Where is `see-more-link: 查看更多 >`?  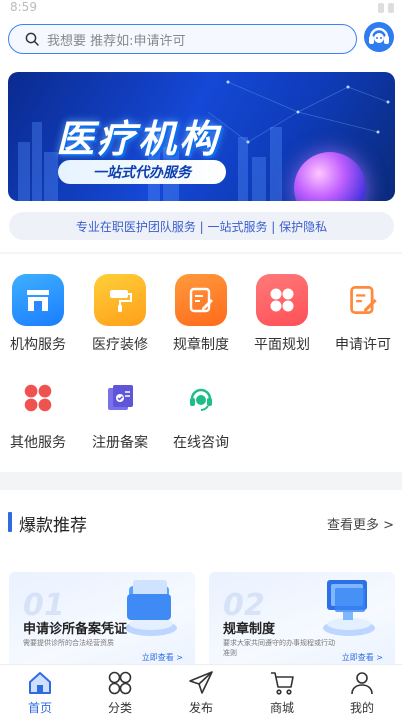 see-more-link: 查看更多 > is located at coordinates (360, 523).